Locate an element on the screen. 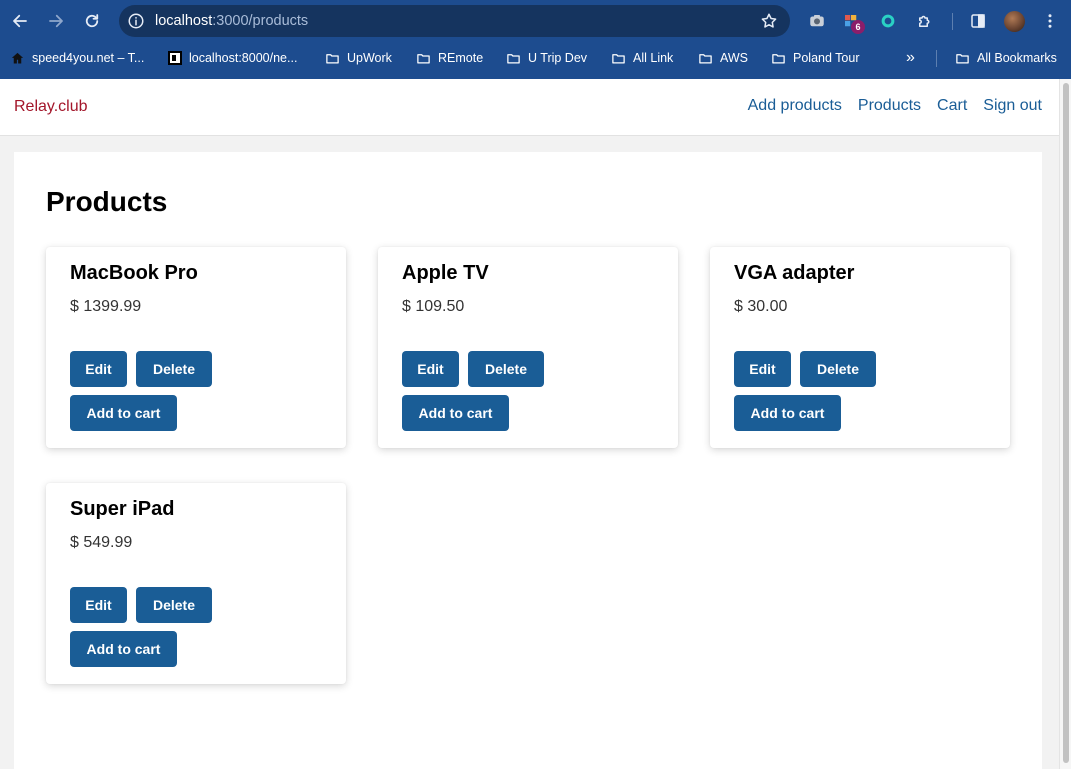 Image resolution: width=1071 pixels, height=769 pixels. arrow-left-icon is located at coordinates (20, 21).